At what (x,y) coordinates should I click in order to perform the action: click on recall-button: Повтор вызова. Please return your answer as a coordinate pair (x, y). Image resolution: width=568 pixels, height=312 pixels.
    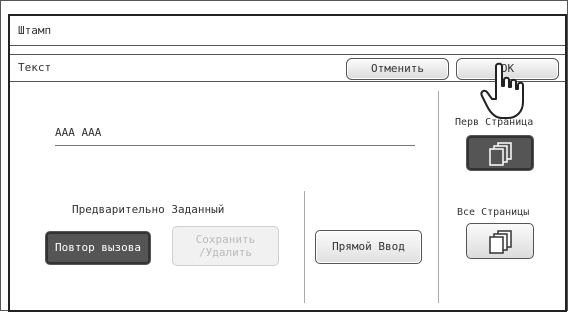
    Looking at the image, I should click on (98, 248).